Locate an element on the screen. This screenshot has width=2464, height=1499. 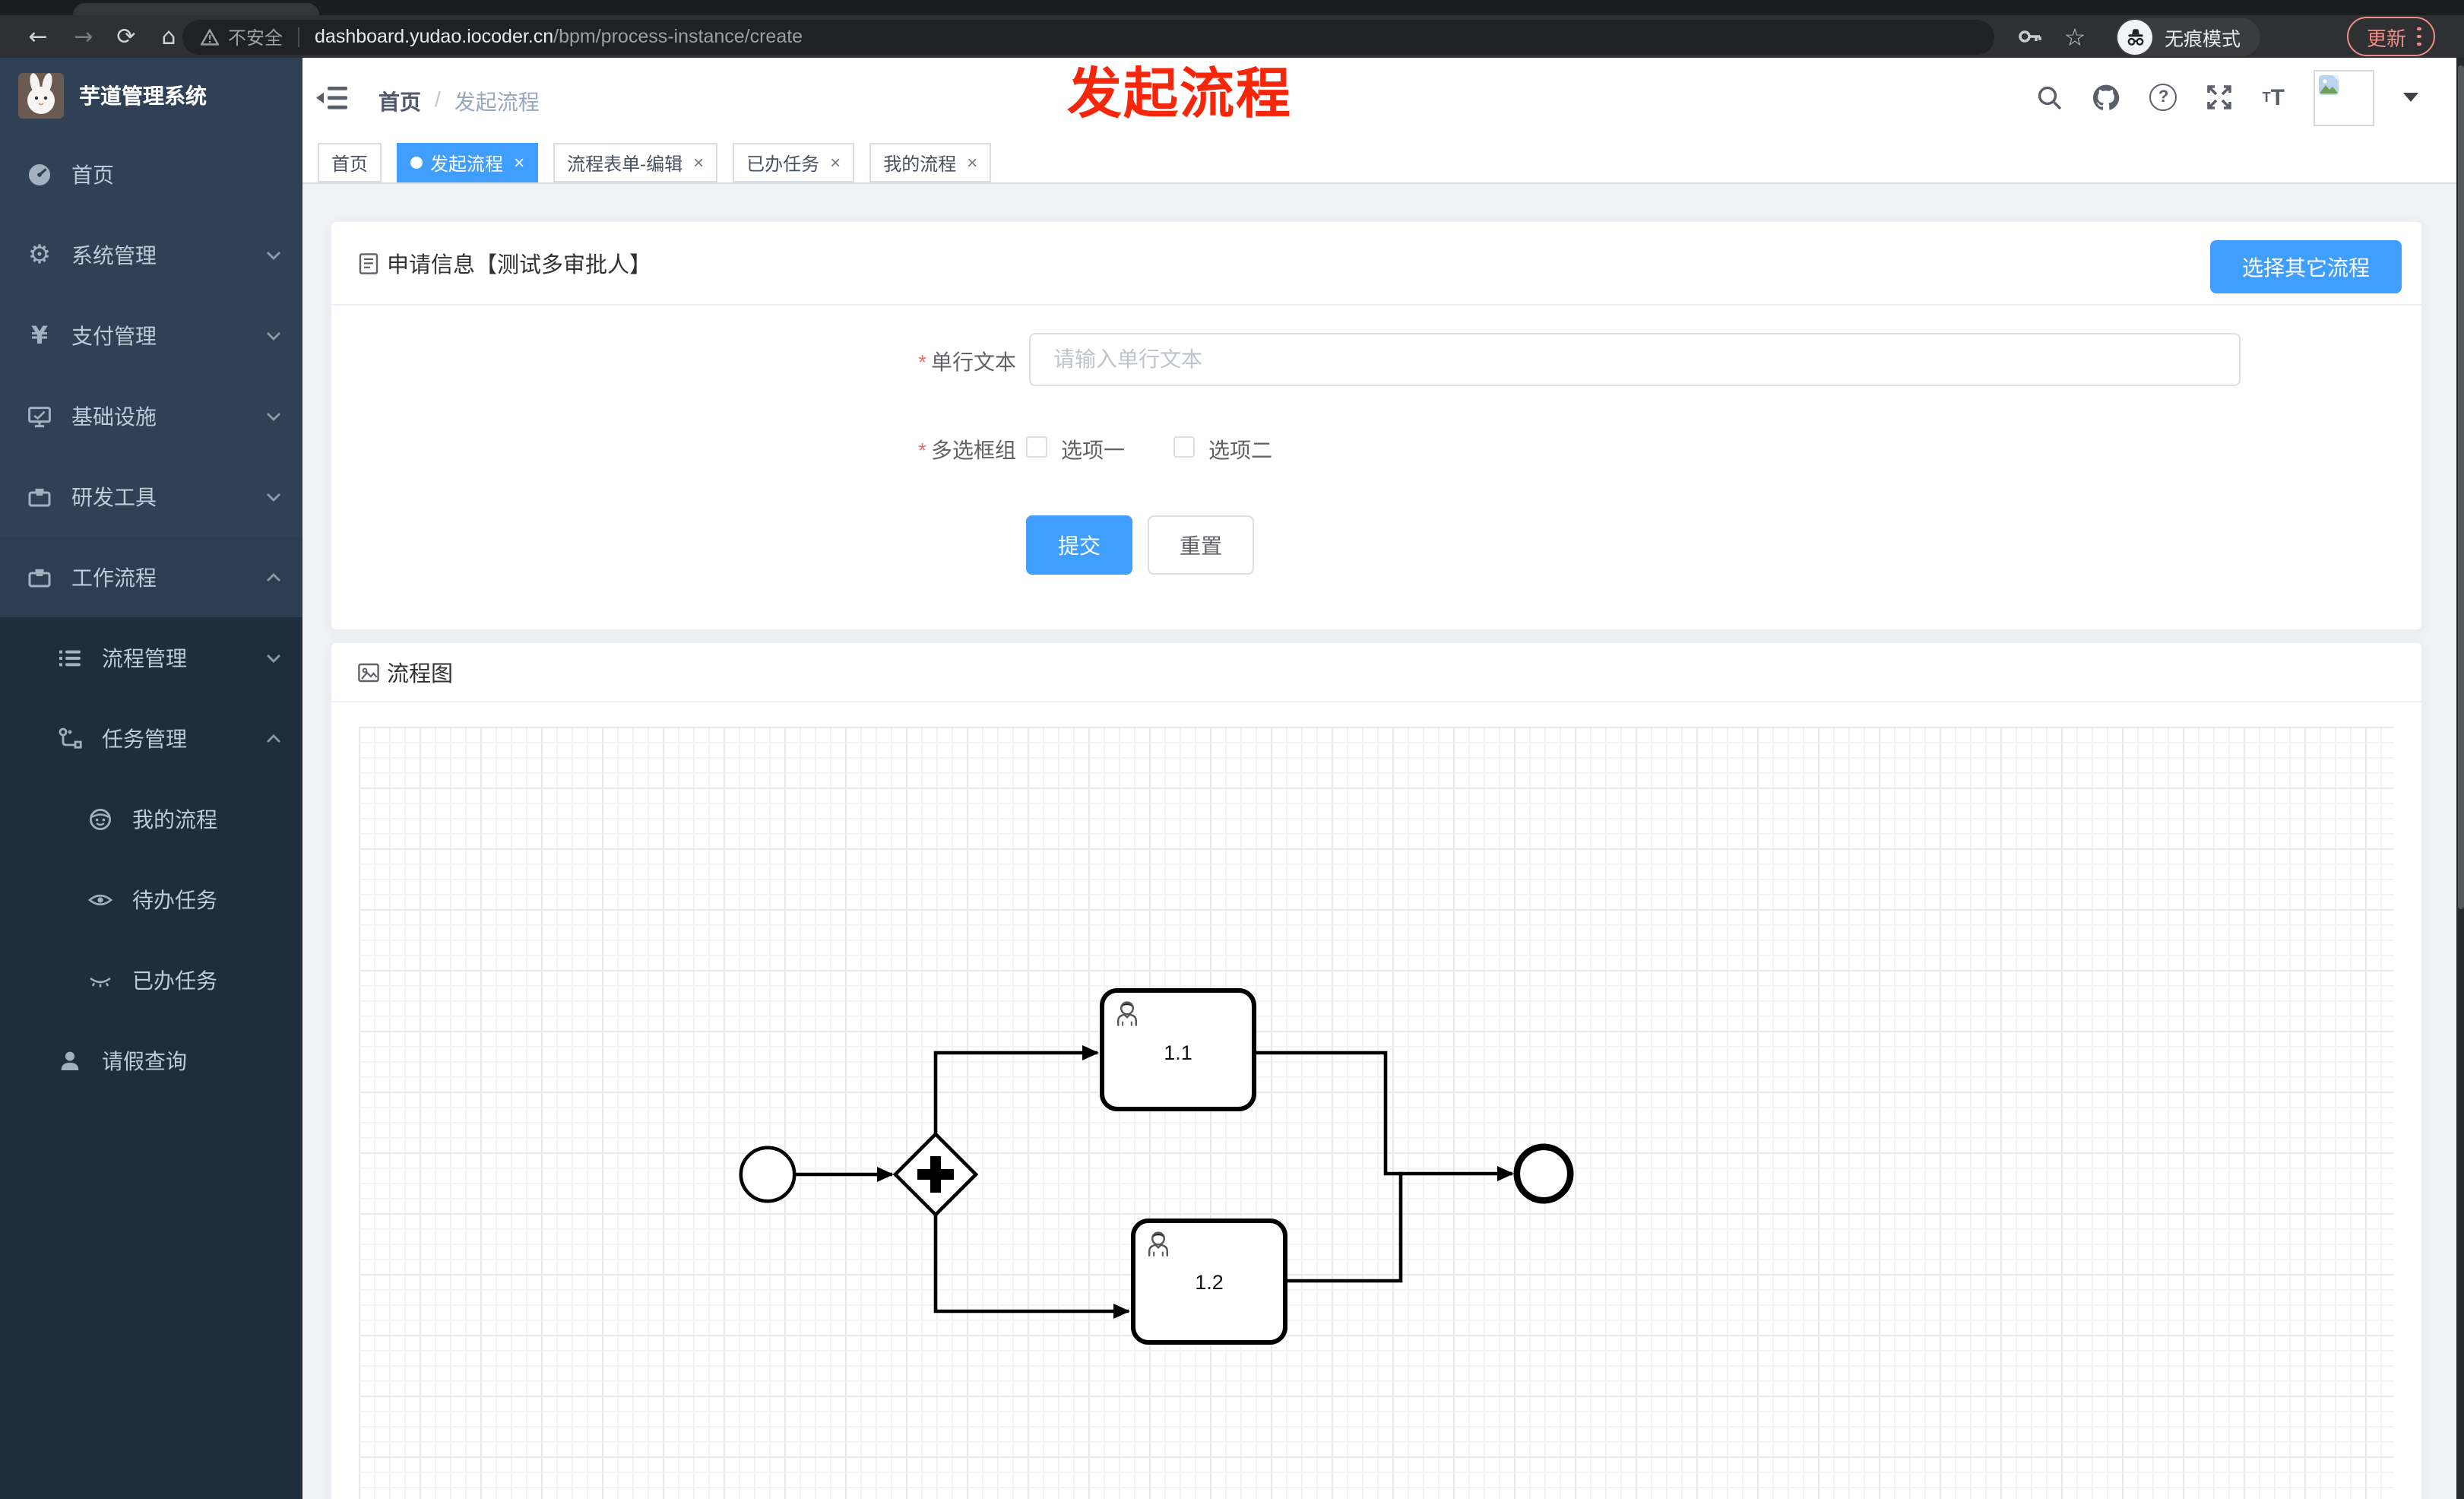
tag-done-tasks: 已办任务 × is located at coordinates (794, 162).